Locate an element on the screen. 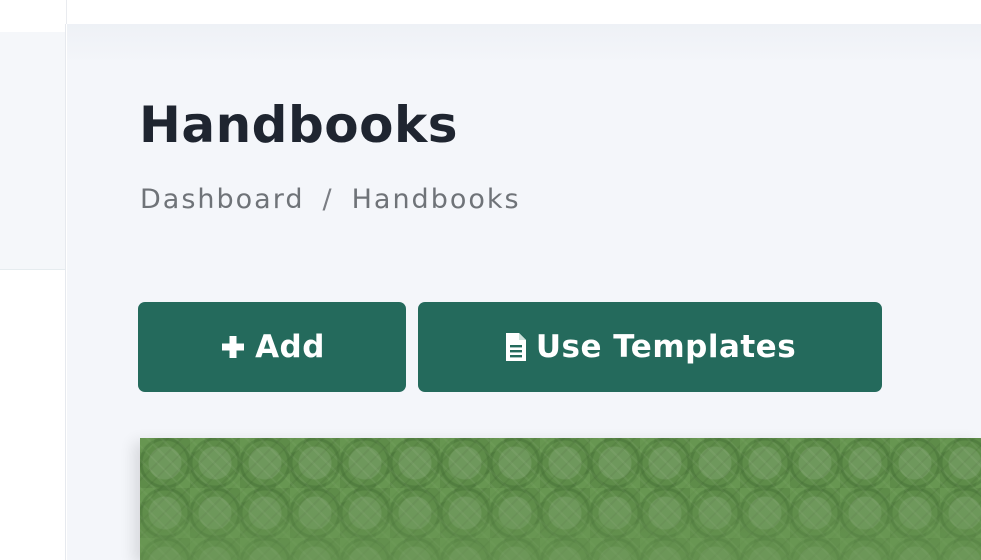 This screenshot has width=981, height=560. use-templates-button: Use Templates is located at coordinates (650, 347).